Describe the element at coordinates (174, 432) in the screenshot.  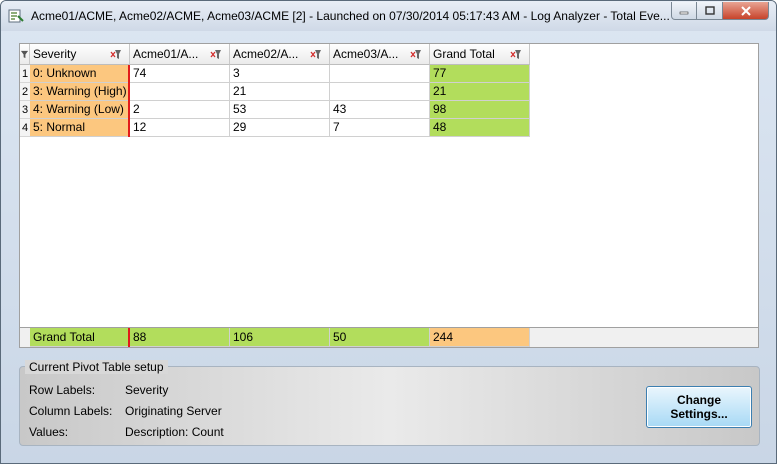
I see `values-value: Description: Count` at that location.